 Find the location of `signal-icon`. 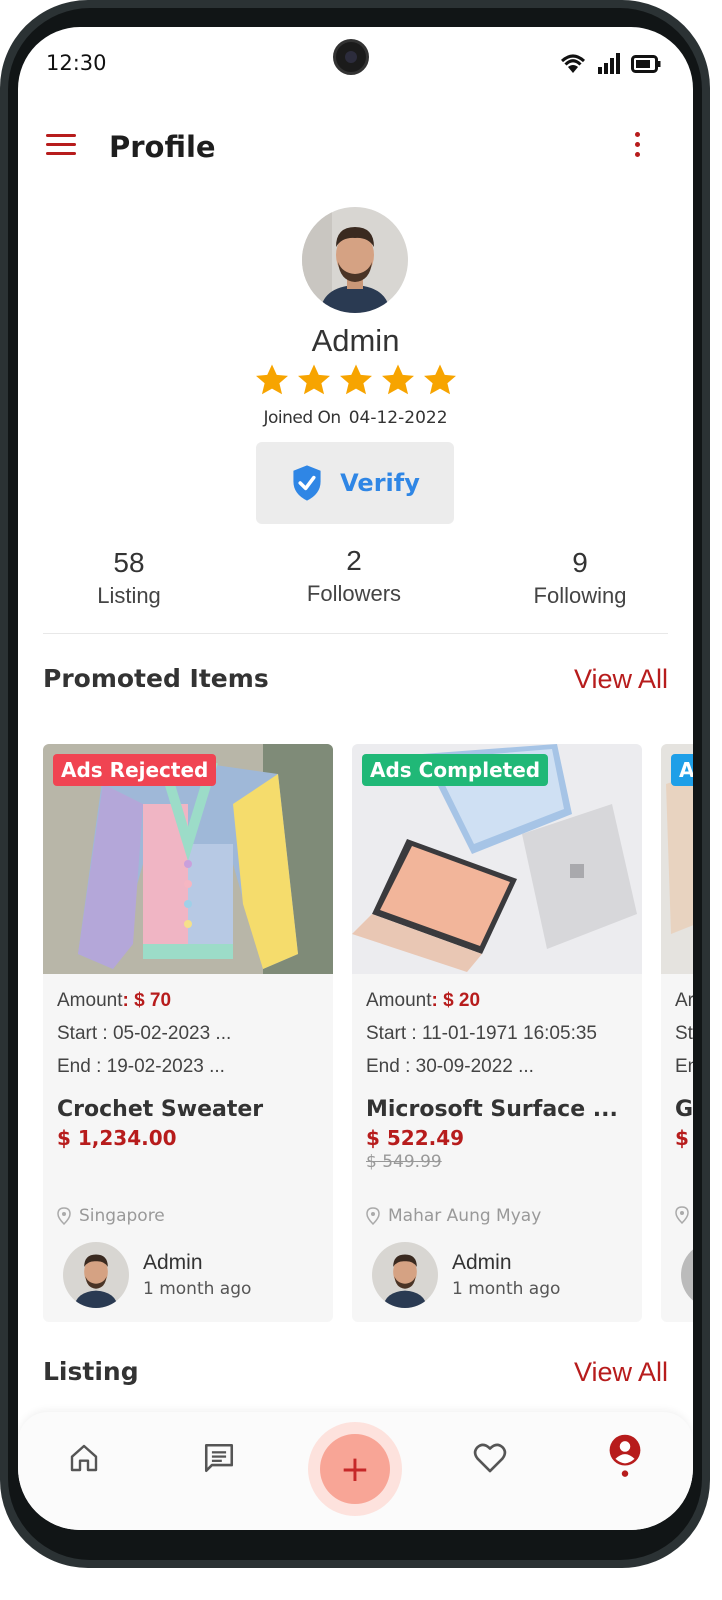

signal-icon is located at coordinates (609, 63).